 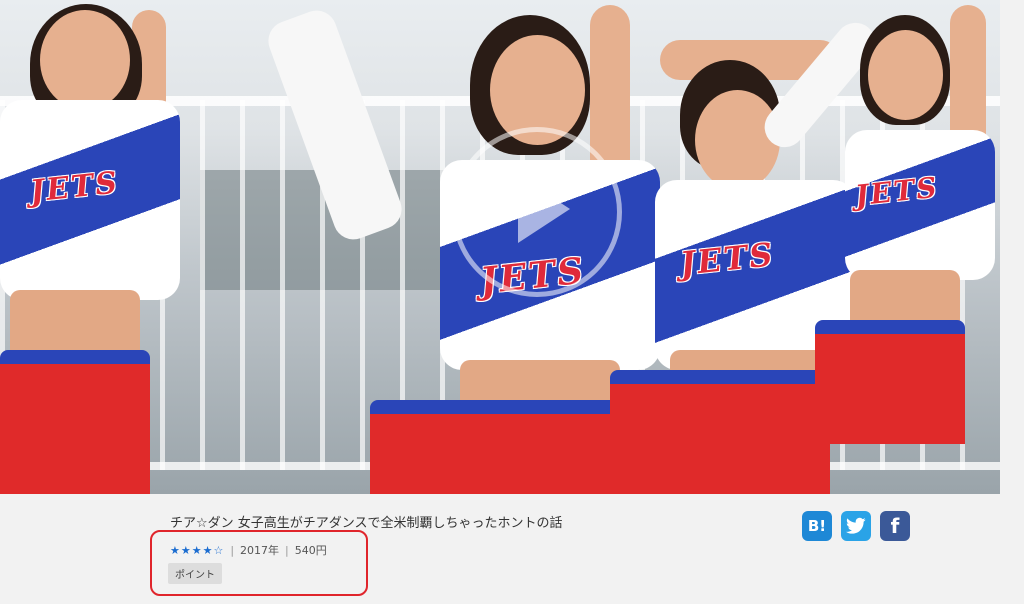 What do you see at coordinates (537, 337) in the screenshot?
I see `play-duration: 1:00` at bounding box center [537, 337].